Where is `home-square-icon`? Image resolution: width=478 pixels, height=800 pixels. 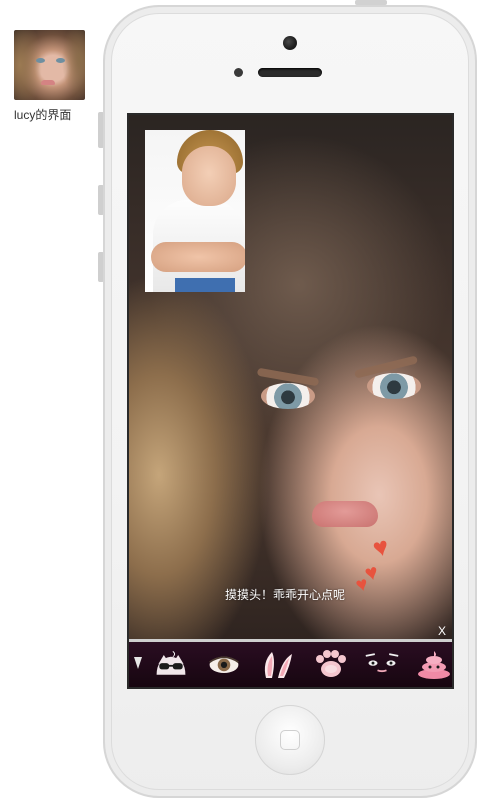 home-square-icon is located at coordinates (290, 740).